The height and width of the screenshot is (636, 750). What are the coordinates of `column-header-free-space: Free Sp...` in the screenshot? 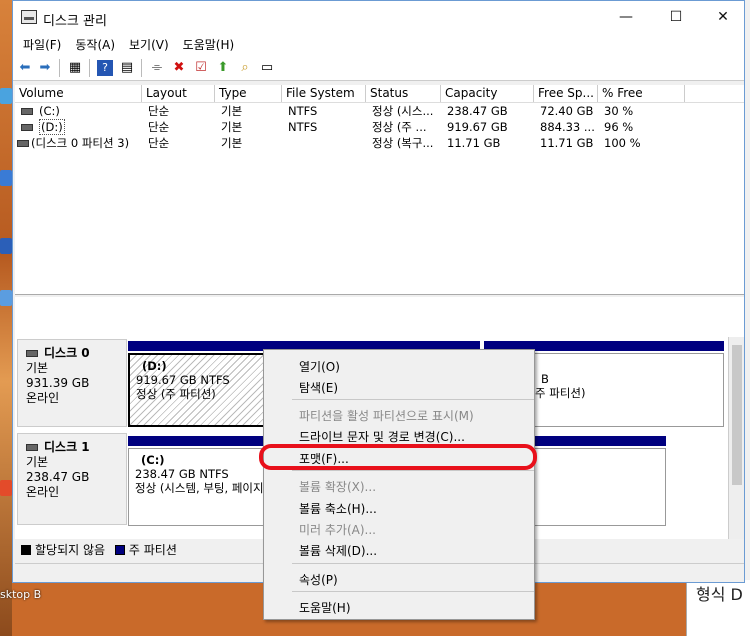 It's located at (566, 93).